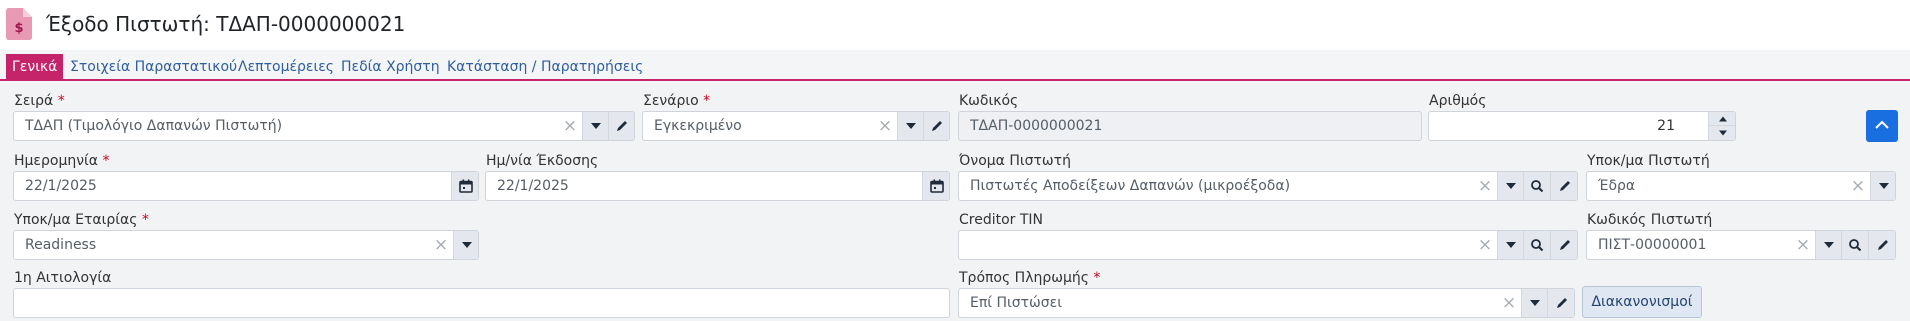 The image size is (1910, 321). What do you see at coordinates (1741, 245) in the screenshot?
I see `creditor-code-select: ΠΙΣΤ-00000001 ×` at bounding box center [1741, 245].